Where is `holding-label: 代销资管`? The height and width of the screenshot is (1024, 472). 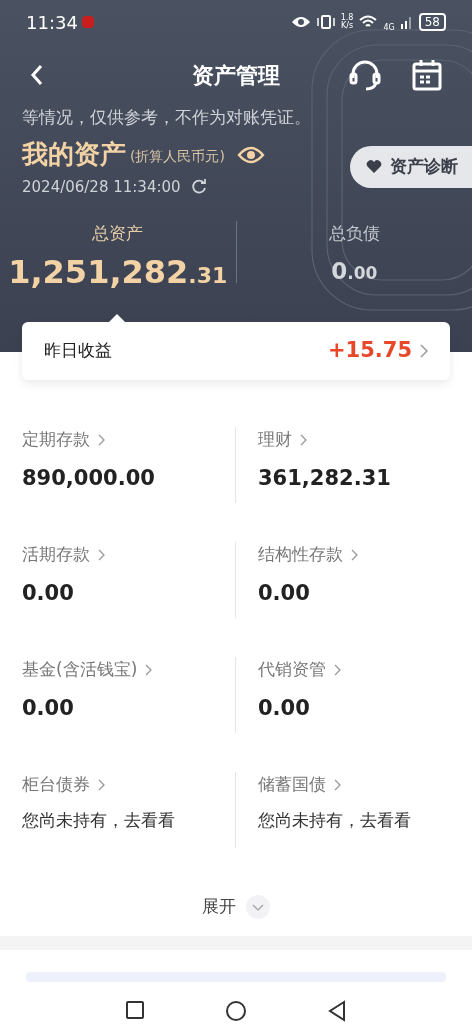
holding-label: 代销资管 is located at coordinates (292, 670).